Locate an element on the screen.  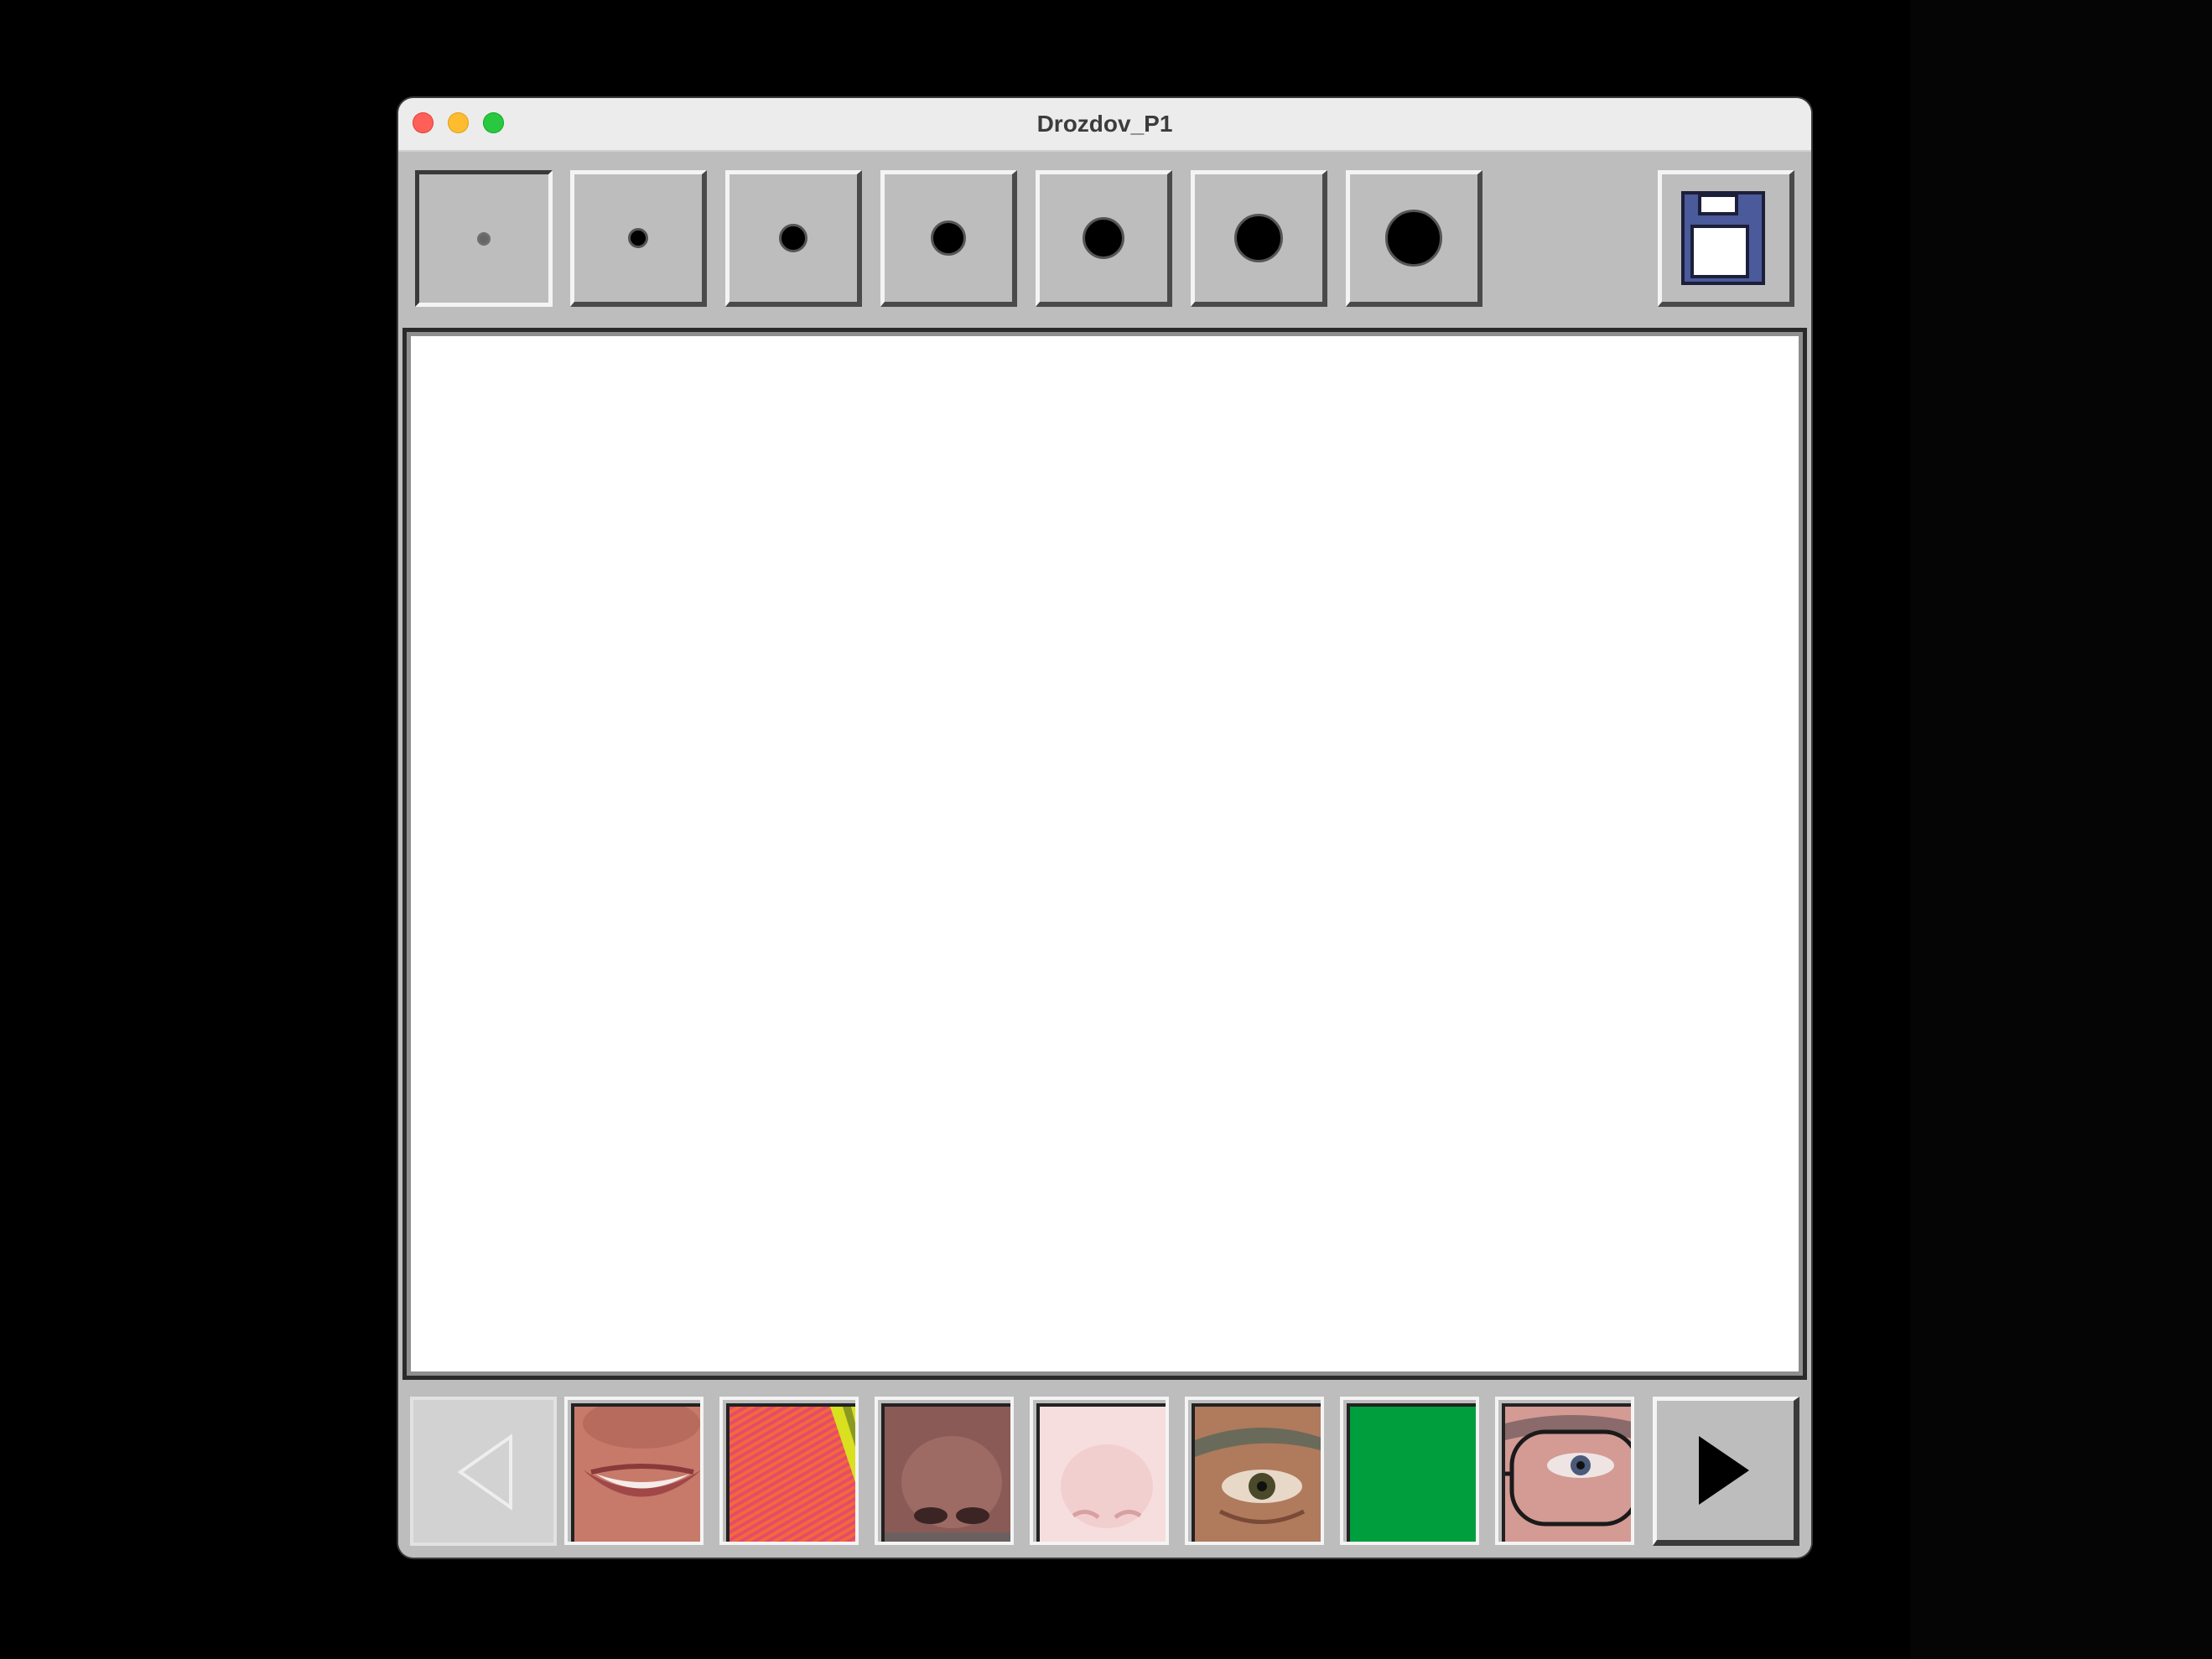
desktop-background is located at coordinates (2061, 829).